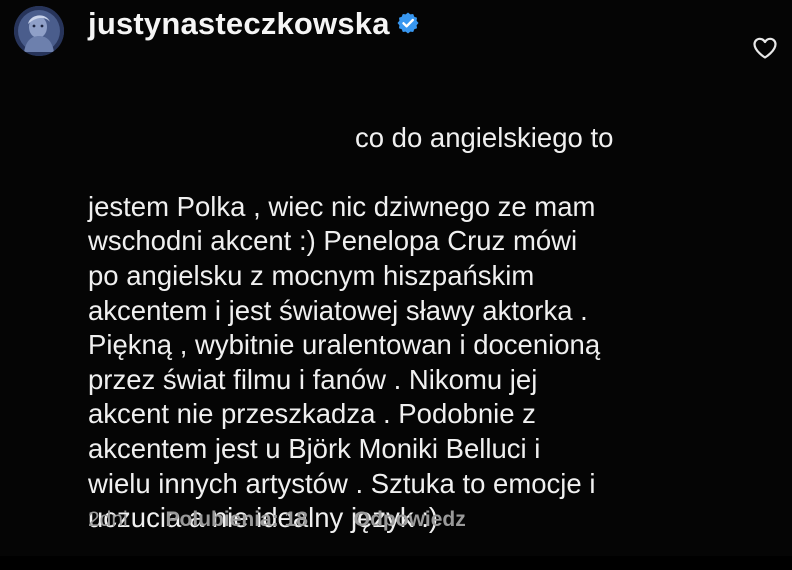  What do you see at coordinates (484, 137) in the screenshot?
I see `comment-text-first-line: co do angielskiego to` at bounding box center [484, 137].